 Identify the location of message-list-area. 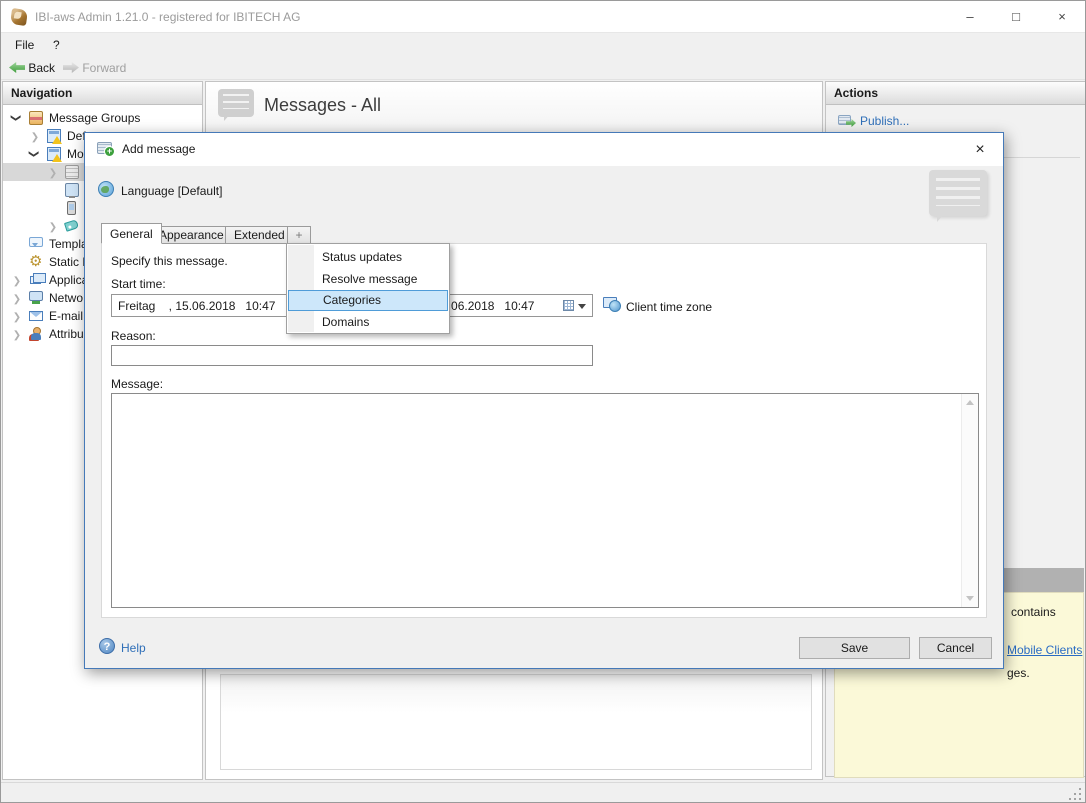
(516, 722).